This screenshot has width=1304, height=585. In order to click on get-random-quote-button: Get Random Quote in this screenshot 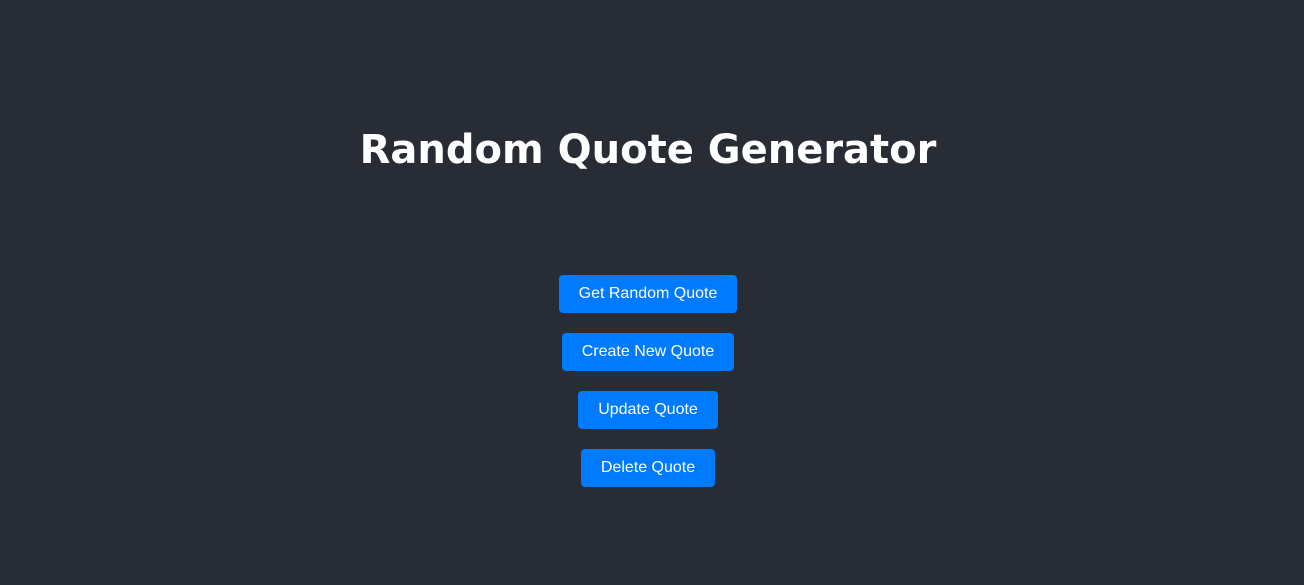, I will do `click(648, 294)`.